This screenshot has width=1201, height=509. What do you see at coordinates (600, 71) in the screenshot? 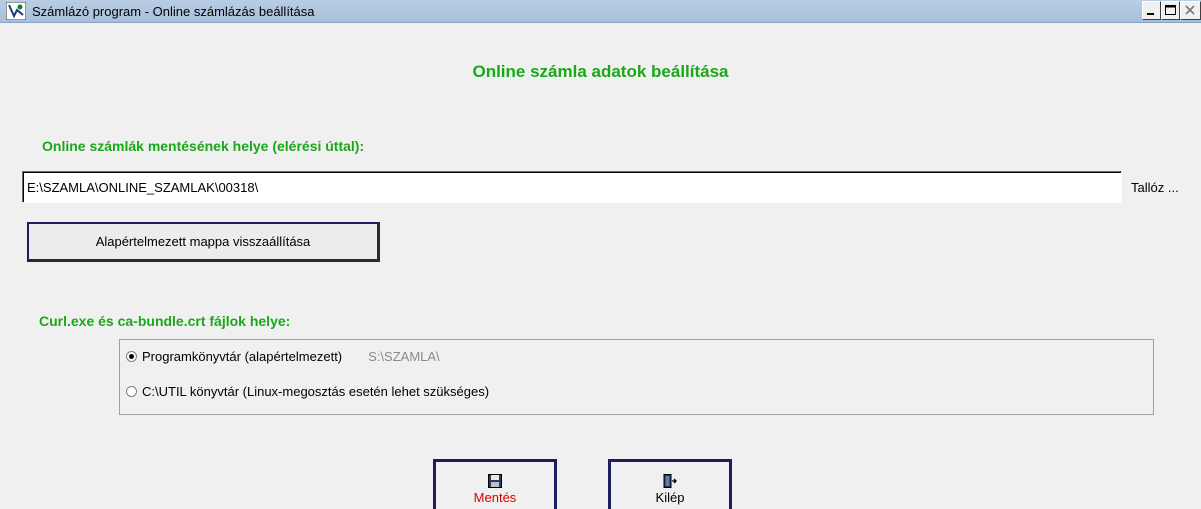
I see `page-title: Online számla adatok beállítása` at bounding box center [600, 71].